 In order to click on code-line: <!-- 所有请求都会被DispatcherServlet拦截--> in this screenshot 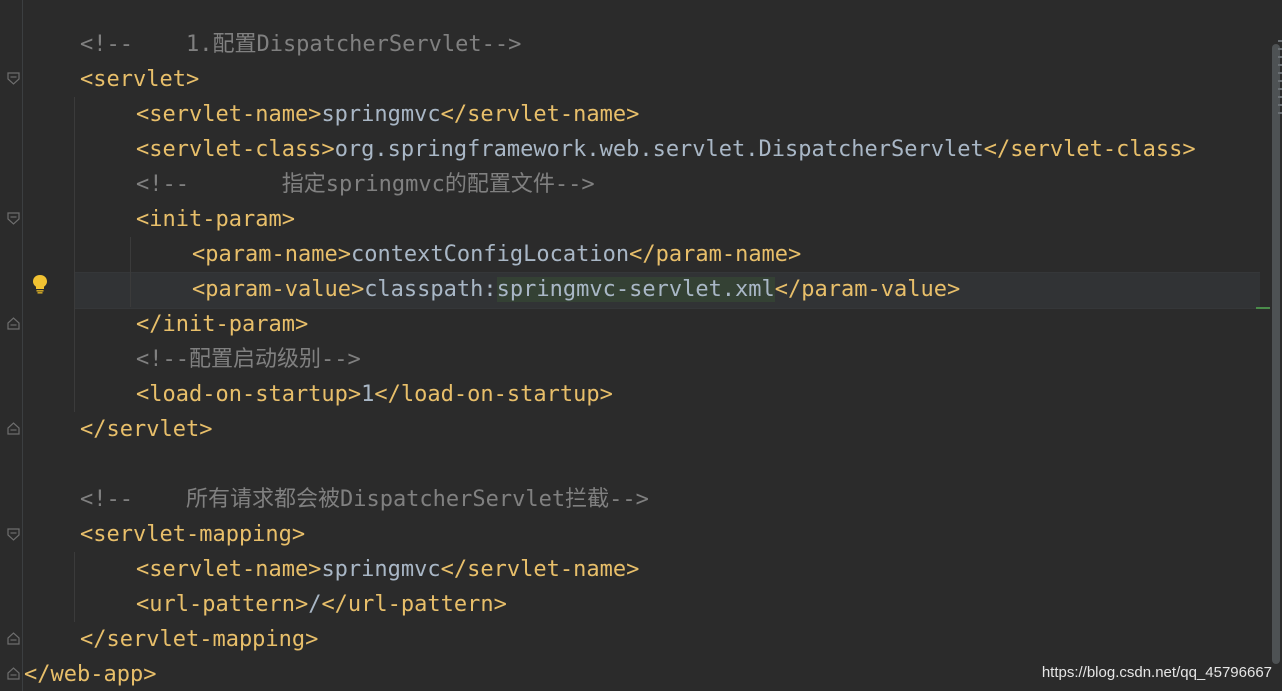, I will do `click(364, 499)`.